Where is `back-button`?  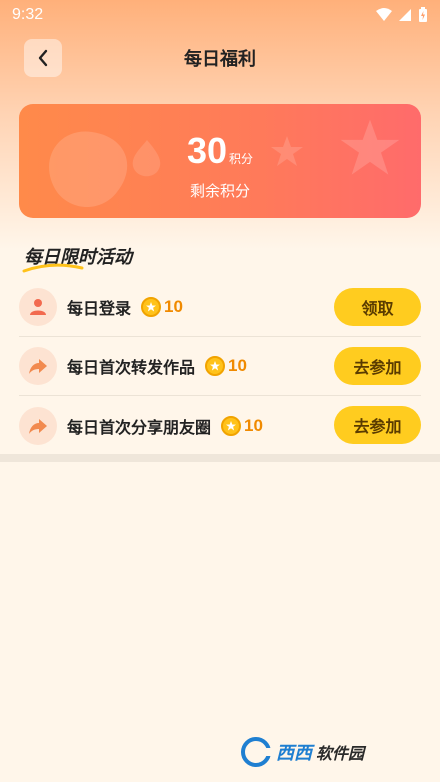
back-button is located at coordinates (43, 58).